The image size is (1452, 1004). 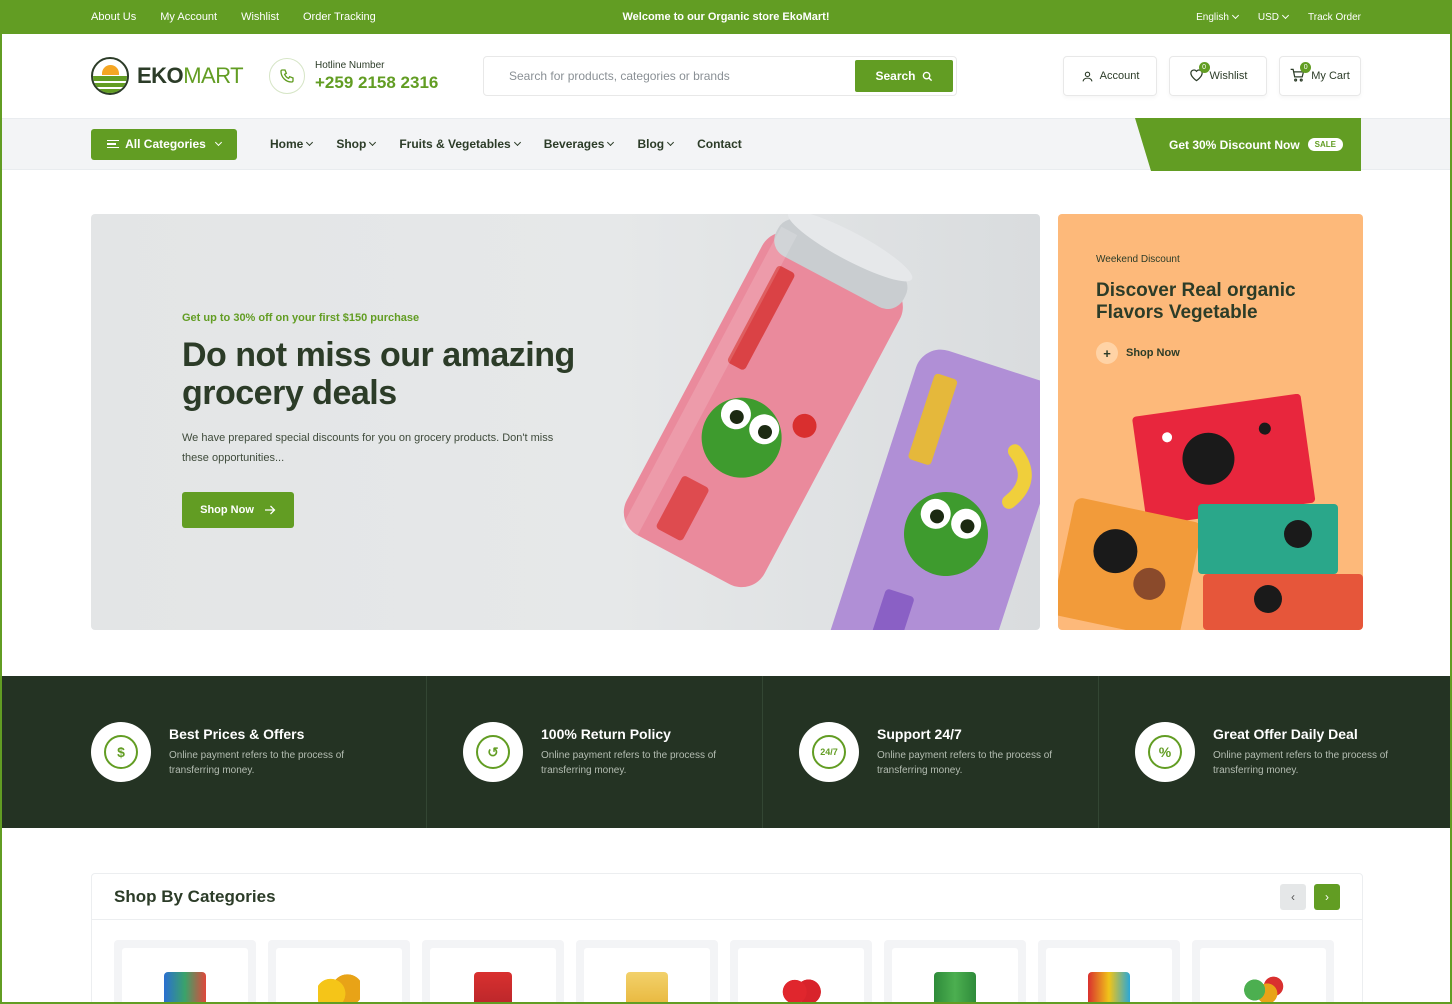 I want to click on hero-shop-now-button: Shop Now, so click(x=238, y=510).